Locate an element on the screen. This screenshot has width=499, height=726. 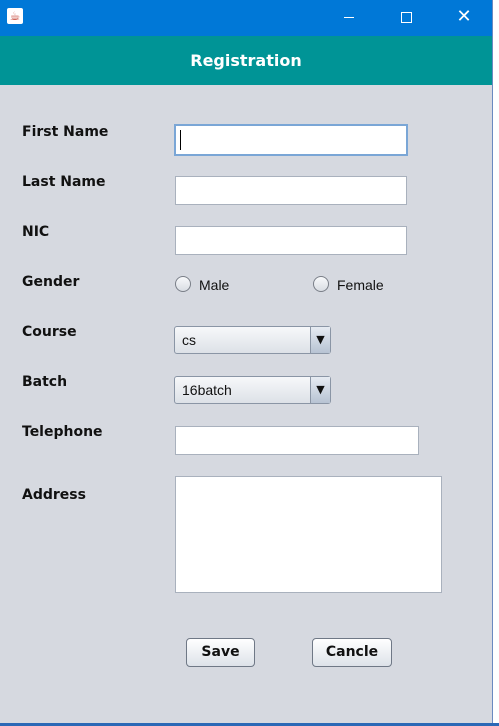
batch-label: Batch is located at coordinates (45, 382).